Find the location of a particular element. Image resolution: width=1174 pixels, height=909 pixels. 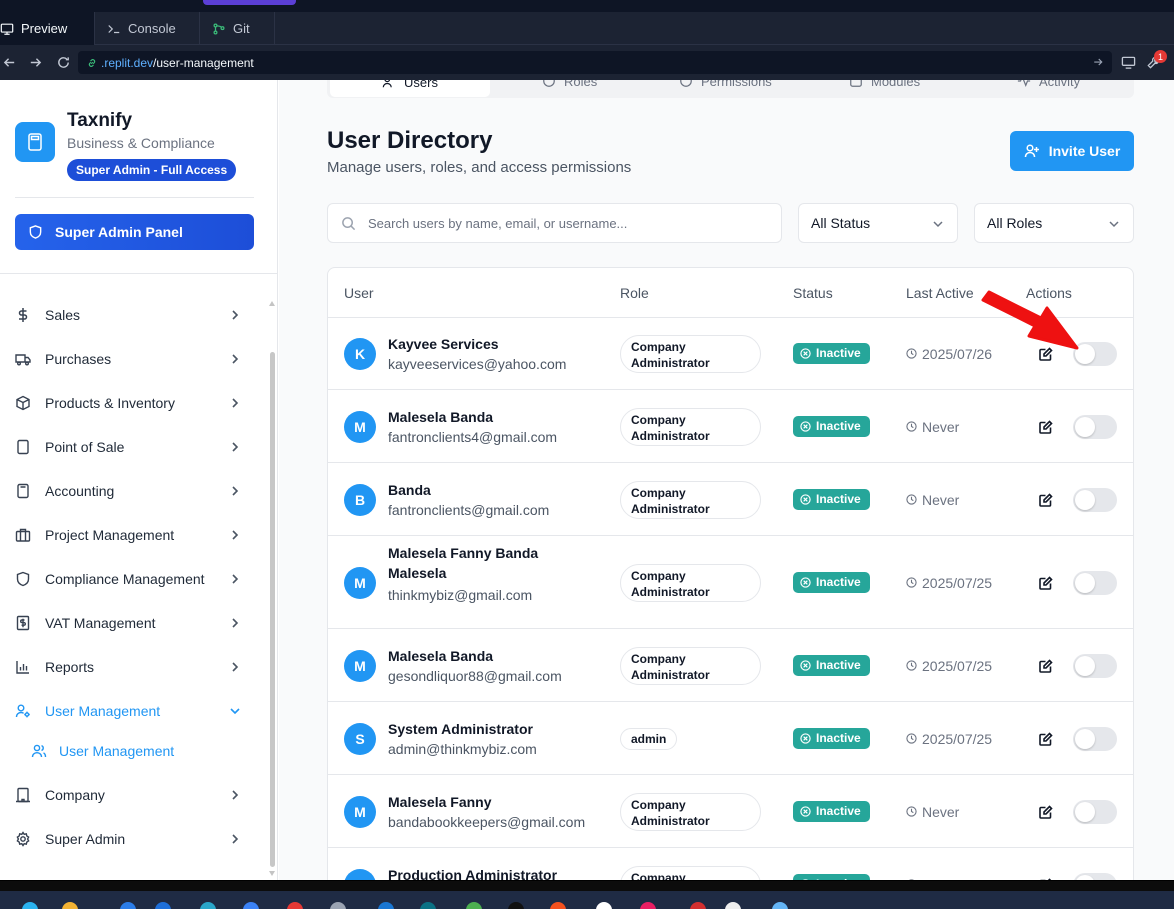

tablet-icon is located at coordinates (23, 447).